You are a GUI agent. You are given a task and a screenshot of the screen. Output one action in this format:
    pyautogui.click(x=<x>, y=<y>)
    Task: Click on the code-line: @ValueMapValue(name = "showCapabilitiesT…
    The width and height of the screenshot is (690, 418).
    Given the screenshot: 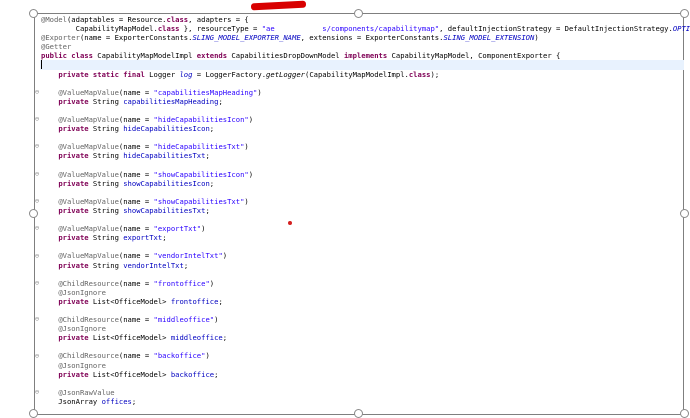 What is the action you would take?
    pyautogui.click(x=362, y=201)
    